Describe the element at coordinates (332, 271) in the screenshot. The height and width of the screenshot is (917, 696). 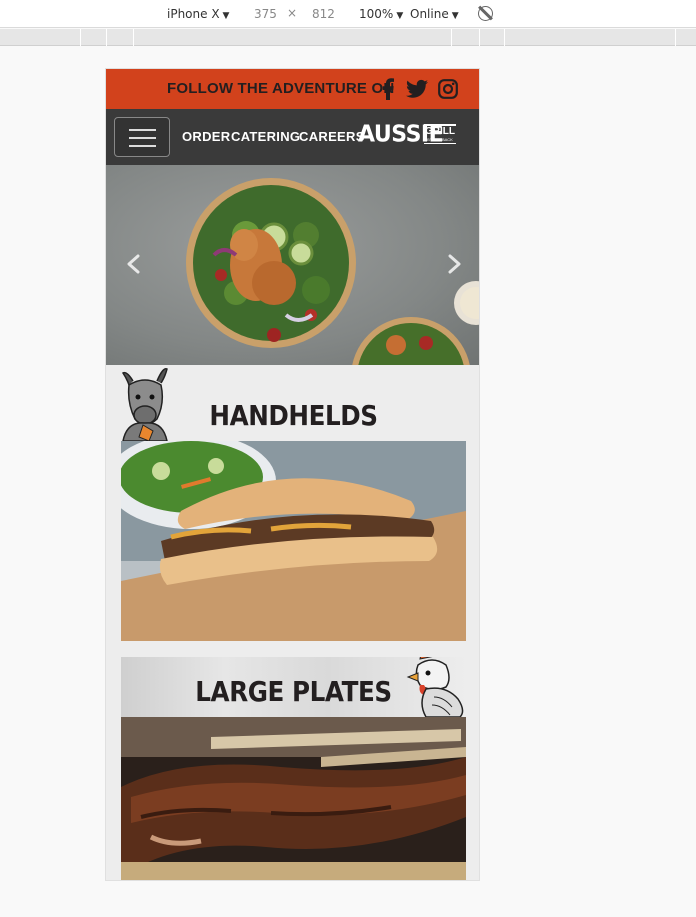
I see `salad-bowls-image` at that location.